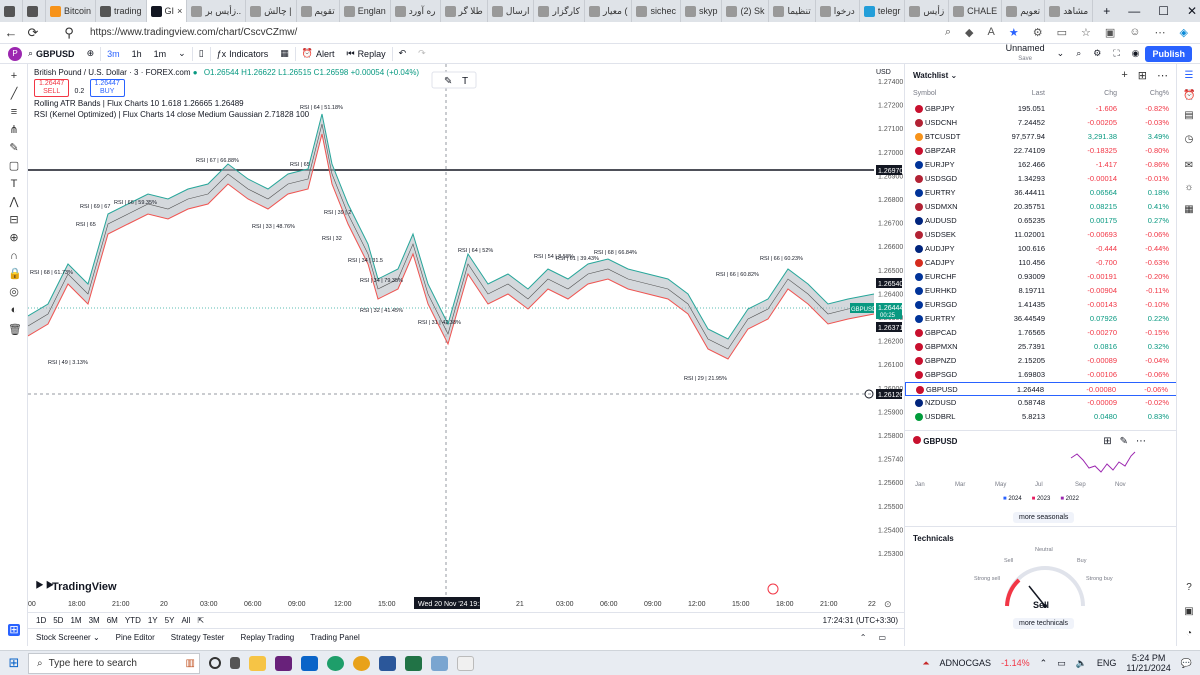 The width and height of the screenshot is (1200, 675). I want to click on favorites-icon: ☆, so click(1086, 32).